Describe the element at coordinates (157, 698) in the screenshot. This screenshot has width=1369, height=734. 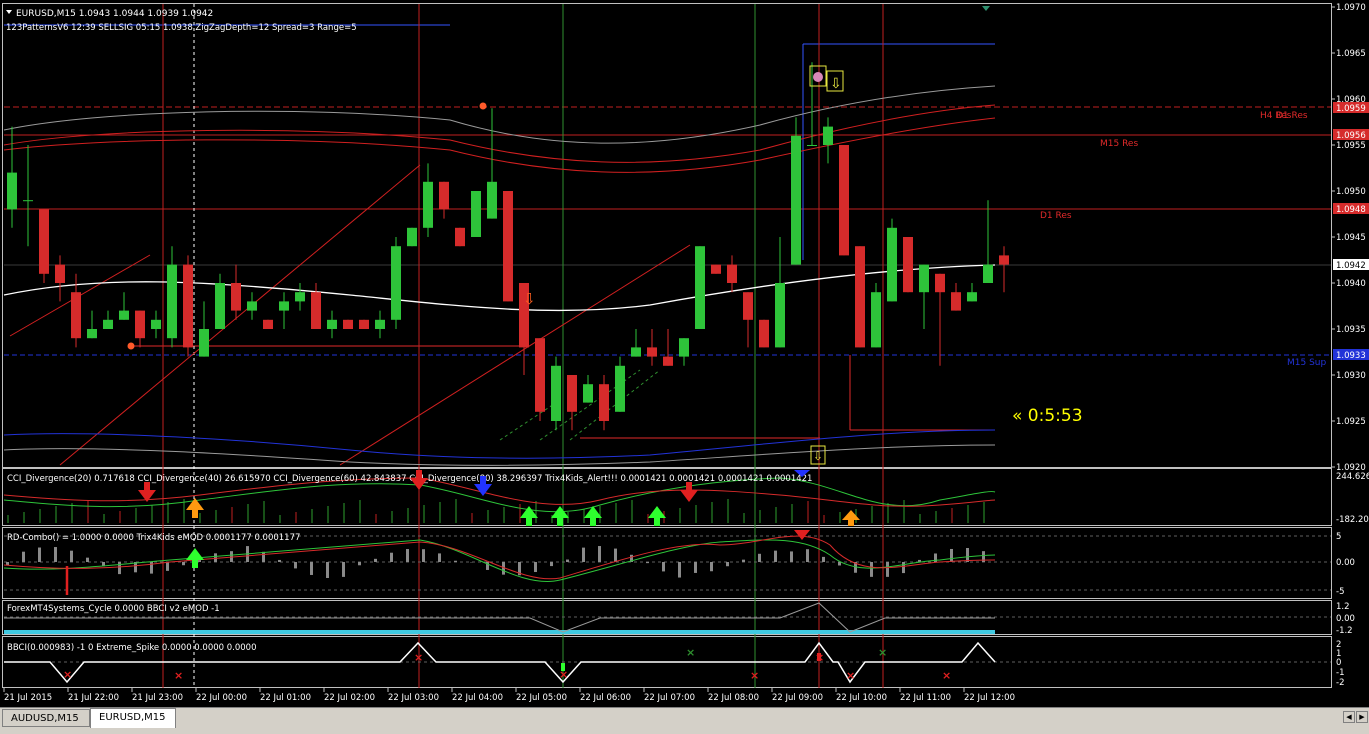
I see `time-tick-label: 21 Jul 23:00` at that location.